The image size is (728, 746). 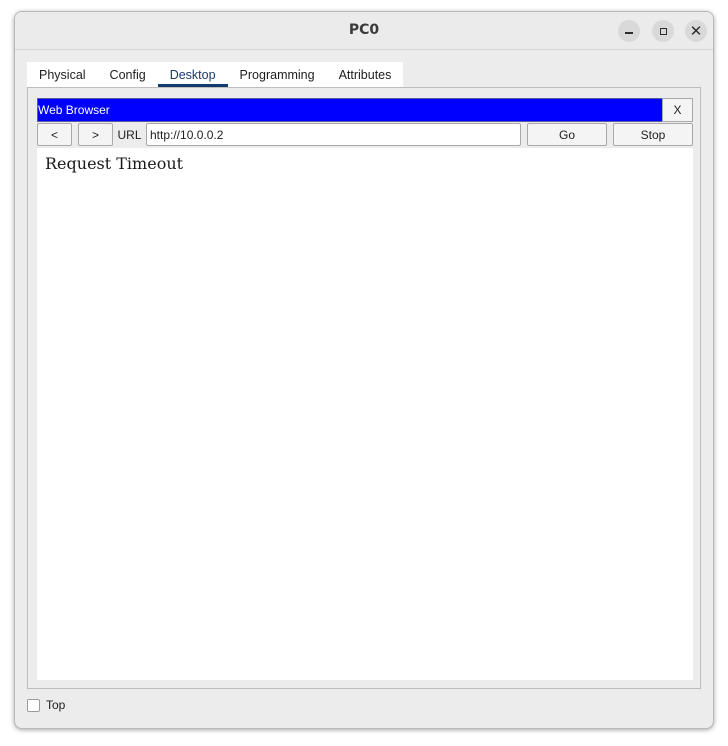 I want to click on title-bar: PC0 ✕, so click(x=364, y=31).